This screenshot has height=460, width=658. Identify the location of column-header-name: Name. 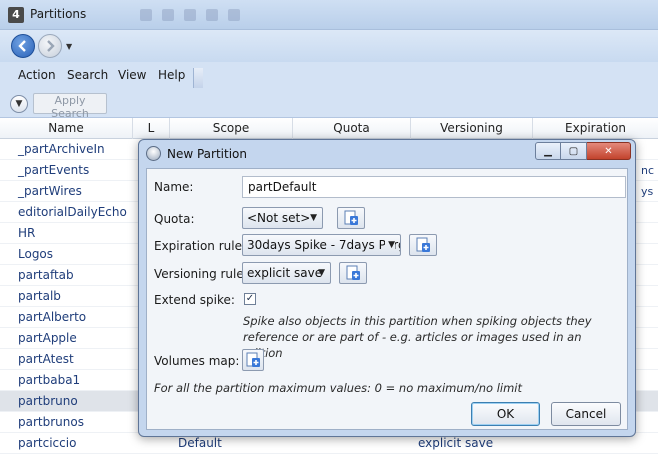
(66, 128).